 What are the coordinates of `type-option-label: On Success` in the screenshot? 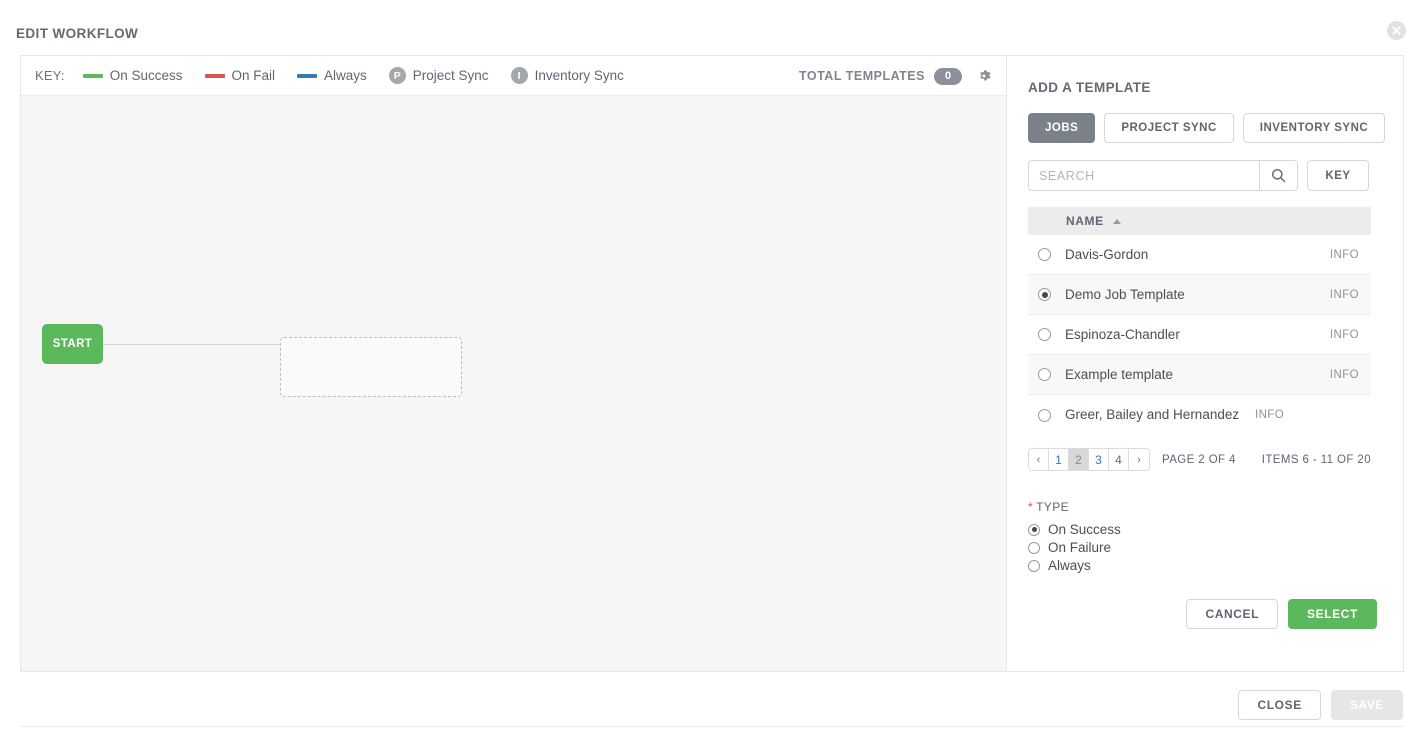 It's located at (1084, 529).